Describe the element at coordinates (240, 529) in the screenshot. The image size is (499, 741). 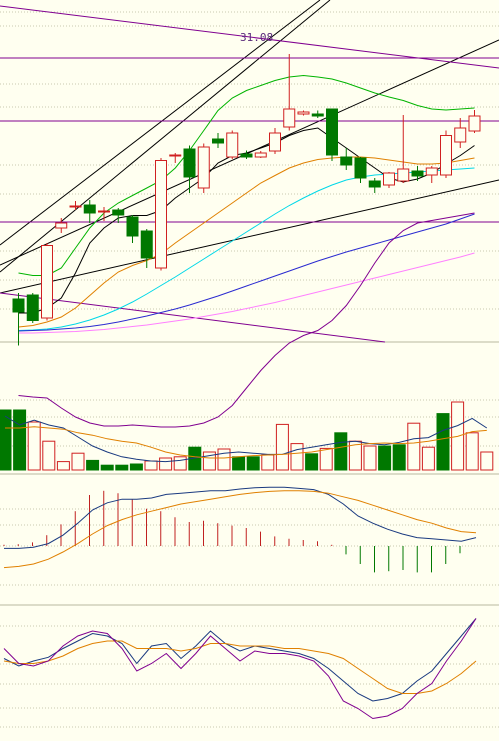
I see `macd-panel` at that location.